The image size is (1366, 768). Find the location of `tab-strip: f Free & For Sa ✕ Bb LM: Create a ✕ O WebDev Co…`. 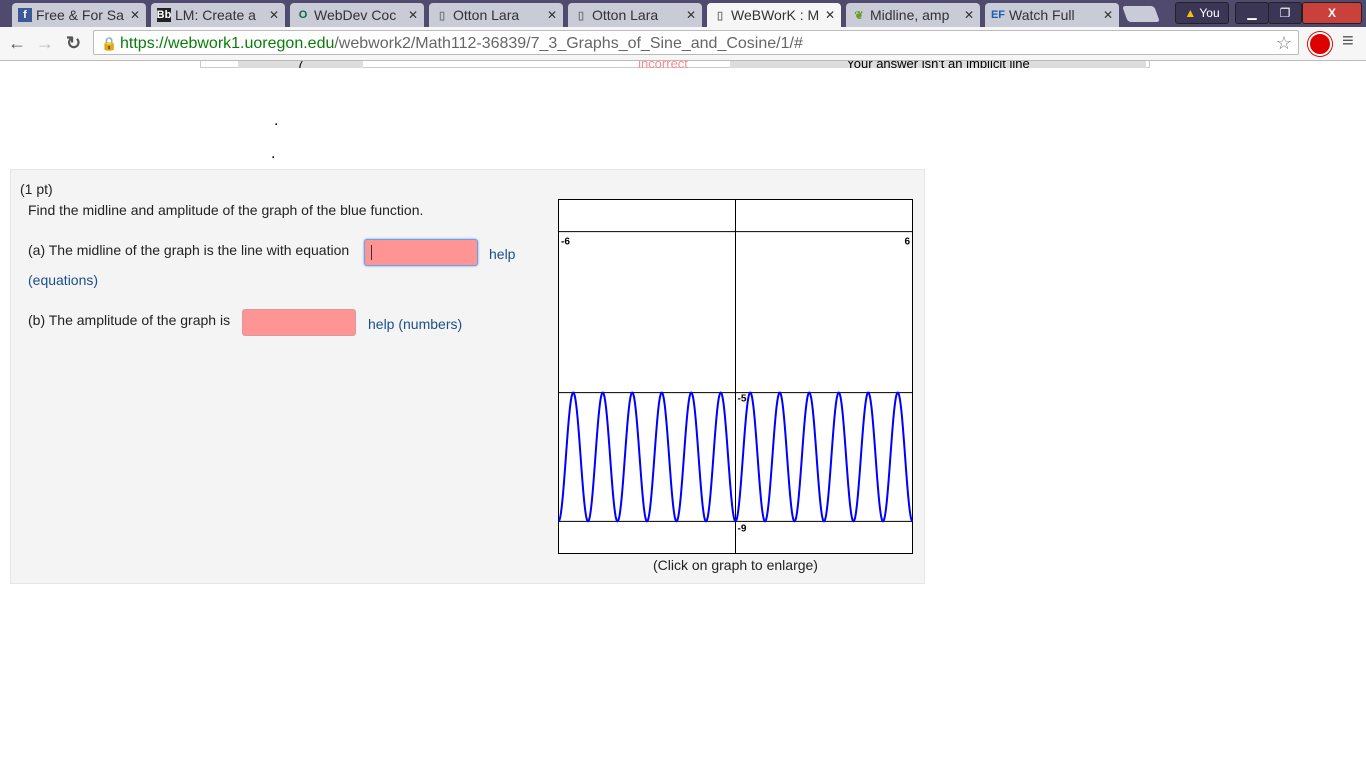

tab-strip: f Free & For Sa ✕ Bb LM: Create a ✕ O WebDev Co… is located at coordinates (683, 13).